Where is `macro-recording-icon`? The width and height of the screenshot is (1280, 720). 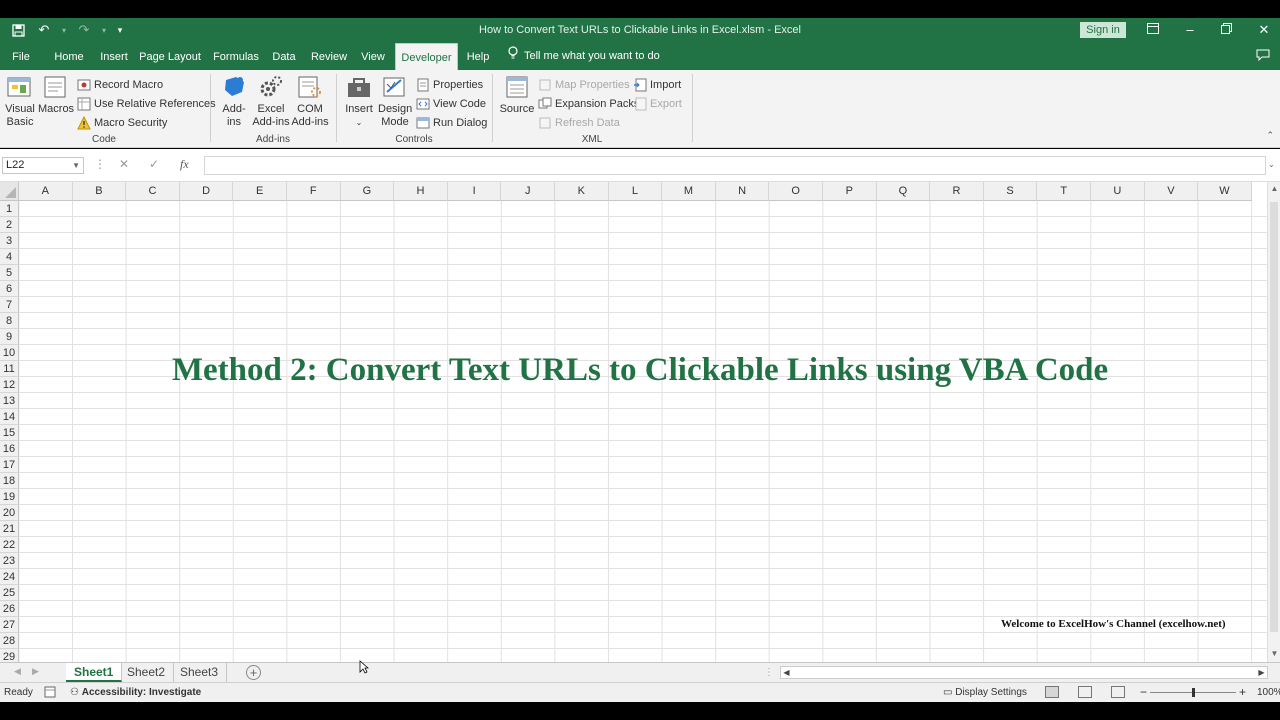
macro-recording-icon is located at coordinates (50, 693).